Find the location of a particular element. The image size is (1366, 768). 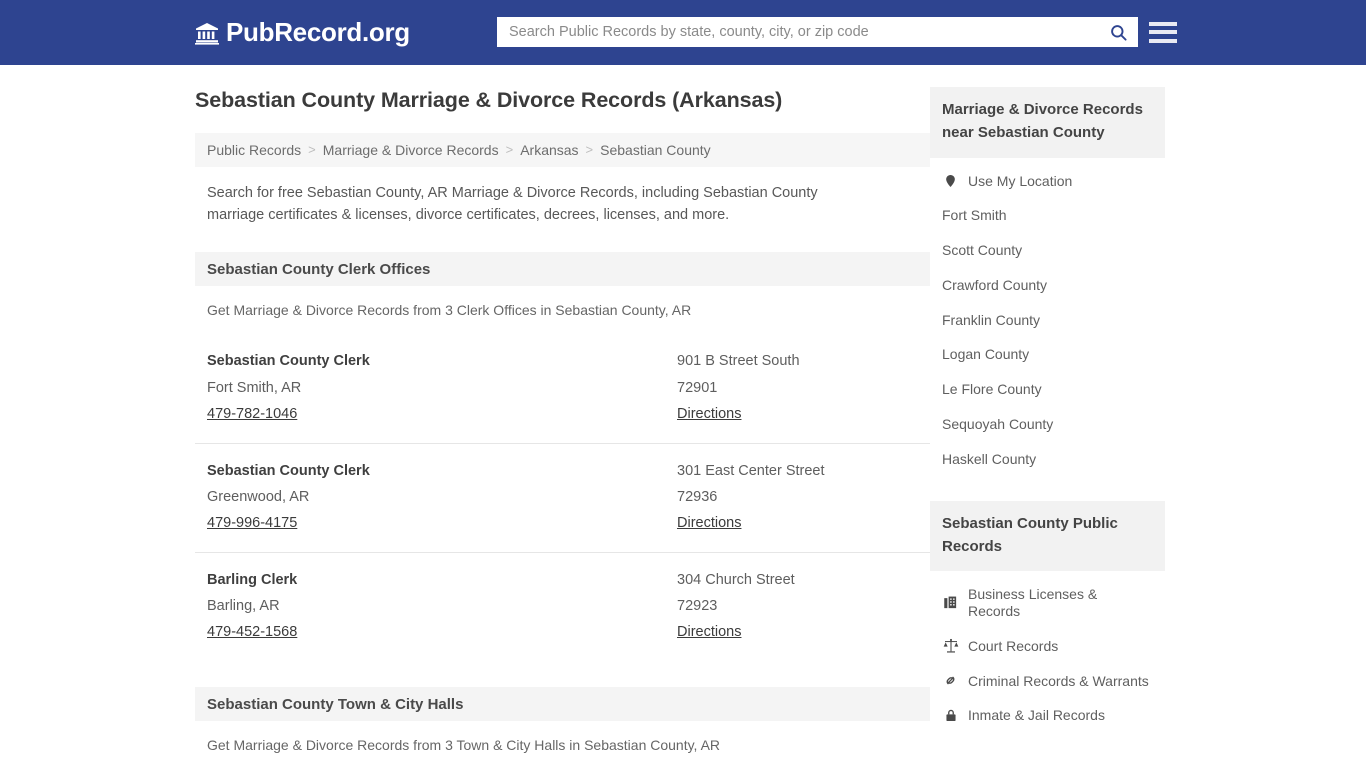

office-phone-link: 479-782-1046 is located at coordinates (252, 414).